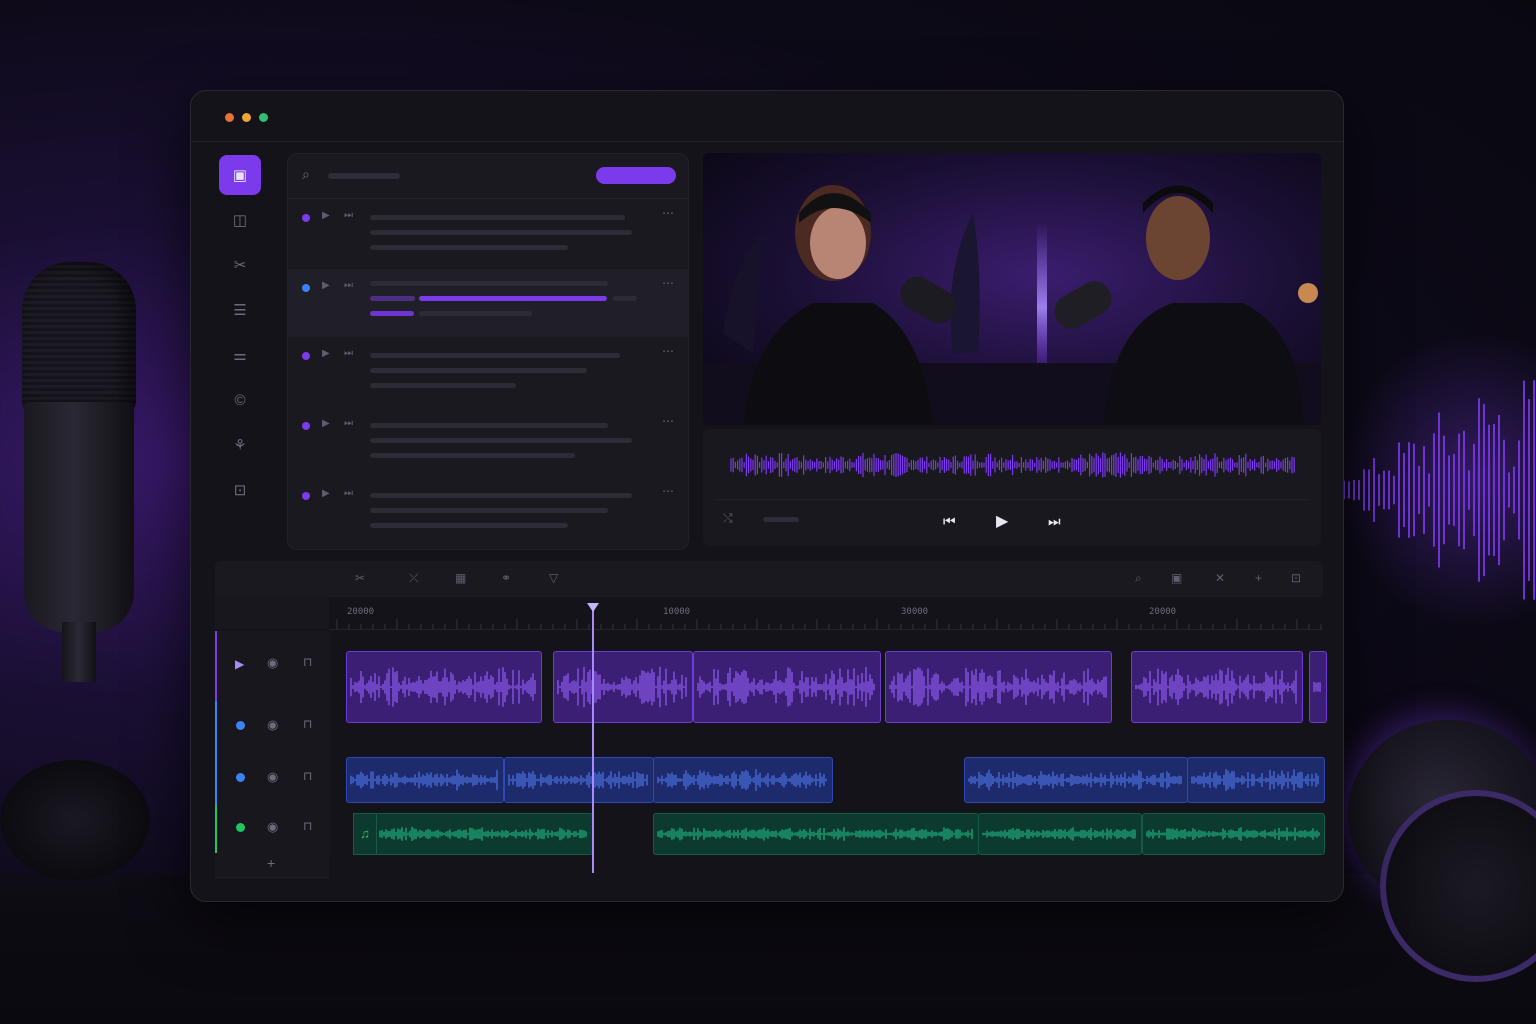 The width and height of the screenshot is (1536, 1024). Describe the element at coordinates (229, 117) in the screenshot. I see `close-button` at that location.